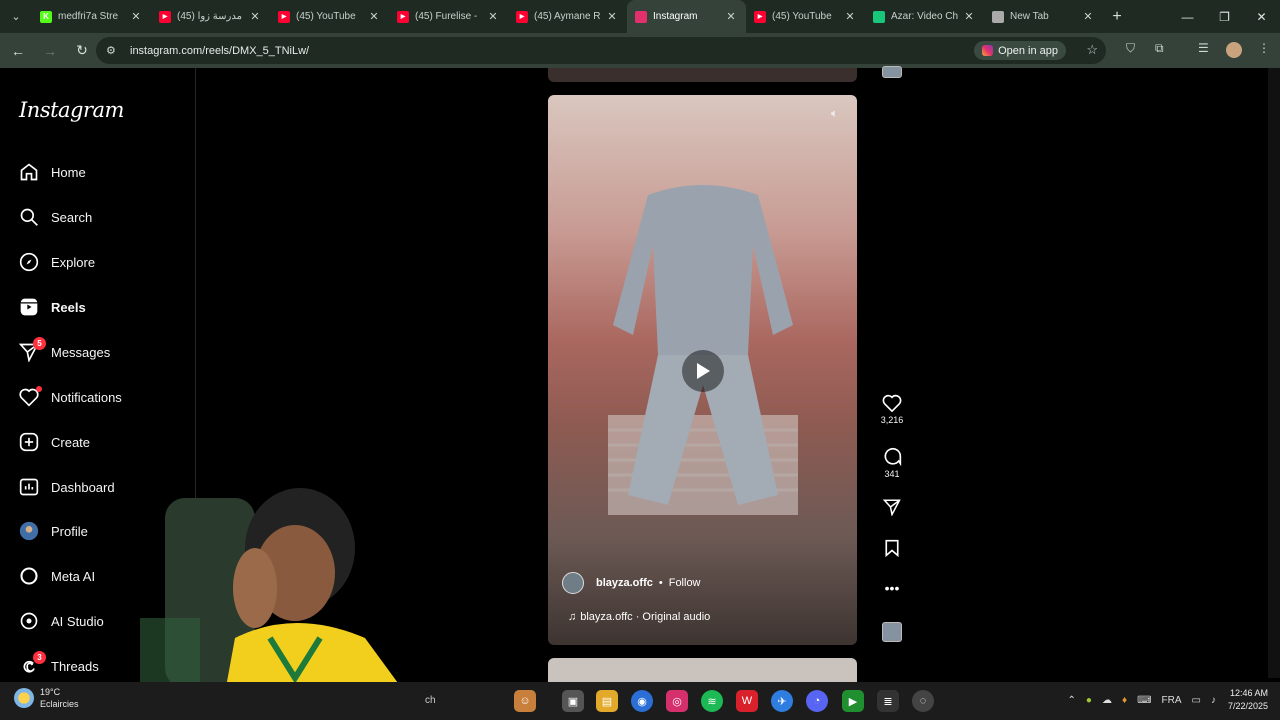 The image size is (1280, 720). I want to click on reload-icon: ↻, so click(82, 51).